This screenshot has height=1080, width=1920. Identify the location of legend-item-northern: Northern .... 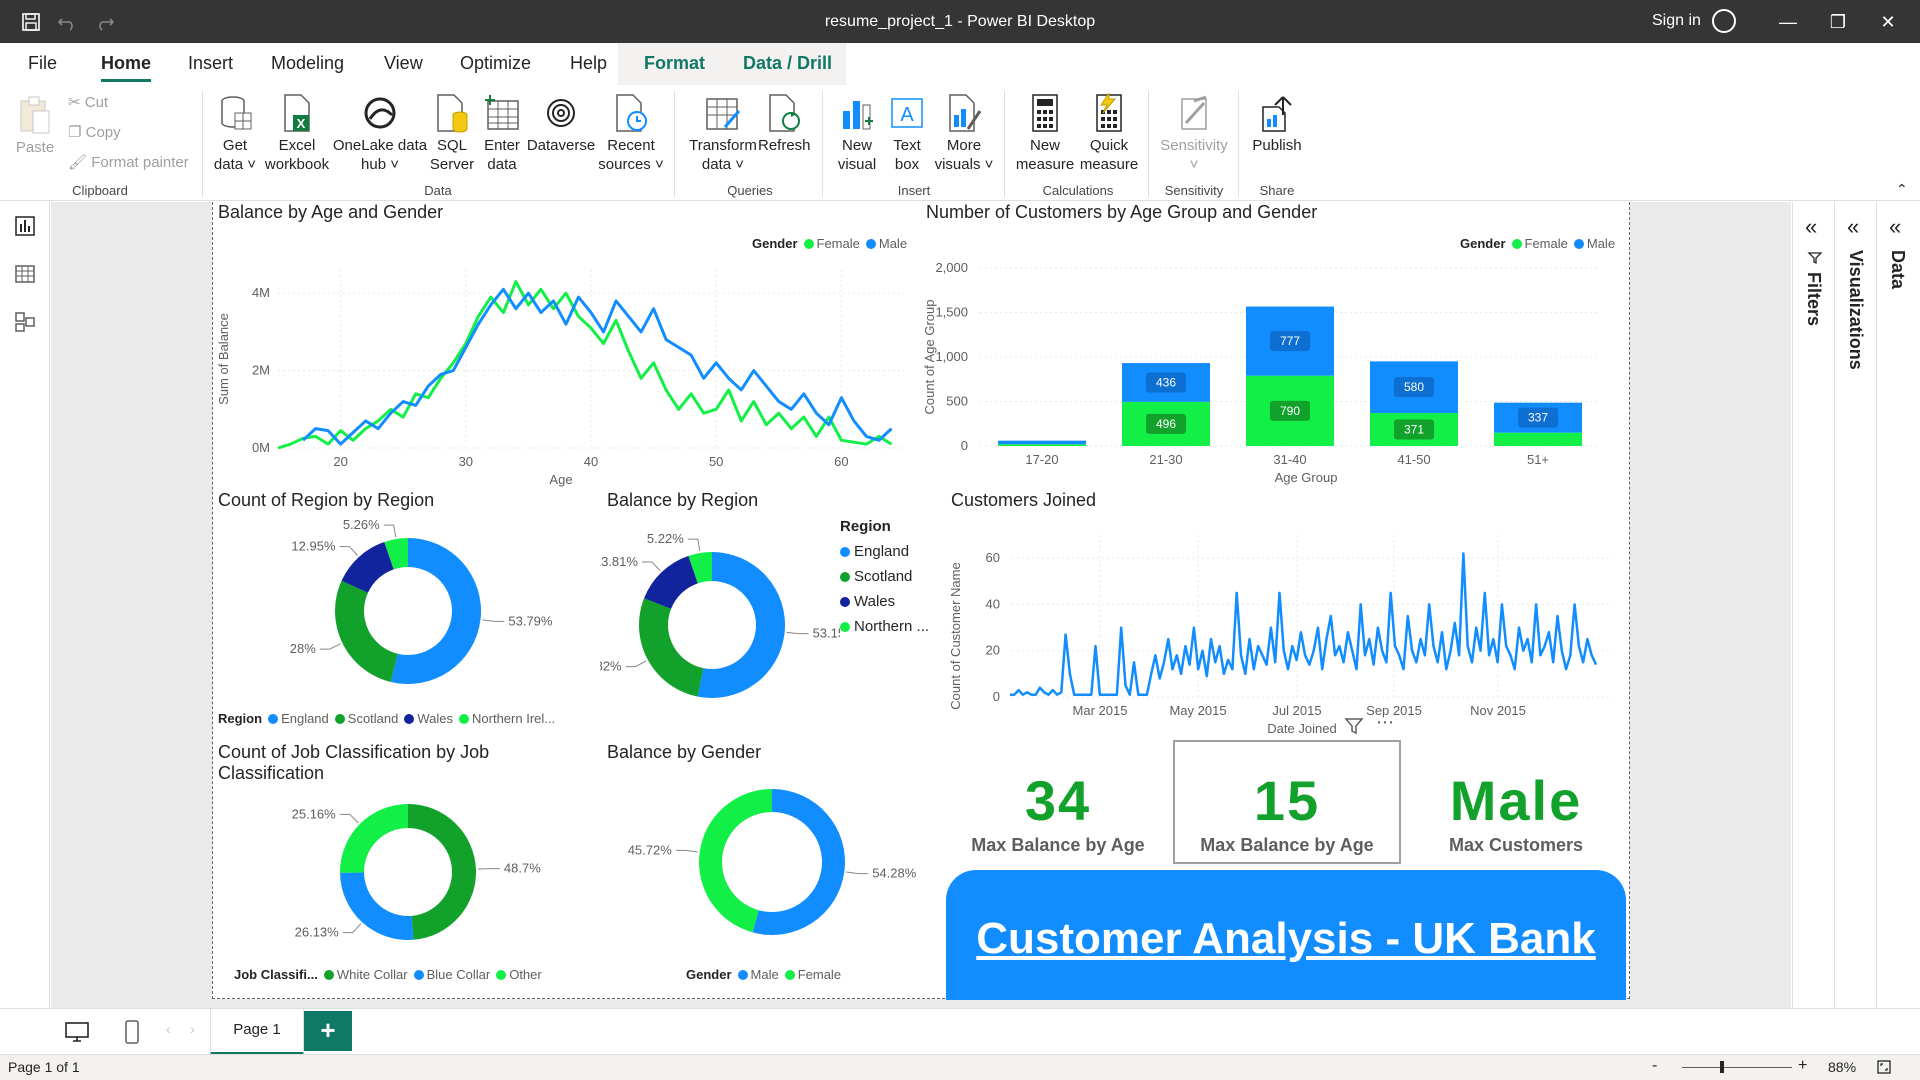
(884, 626).